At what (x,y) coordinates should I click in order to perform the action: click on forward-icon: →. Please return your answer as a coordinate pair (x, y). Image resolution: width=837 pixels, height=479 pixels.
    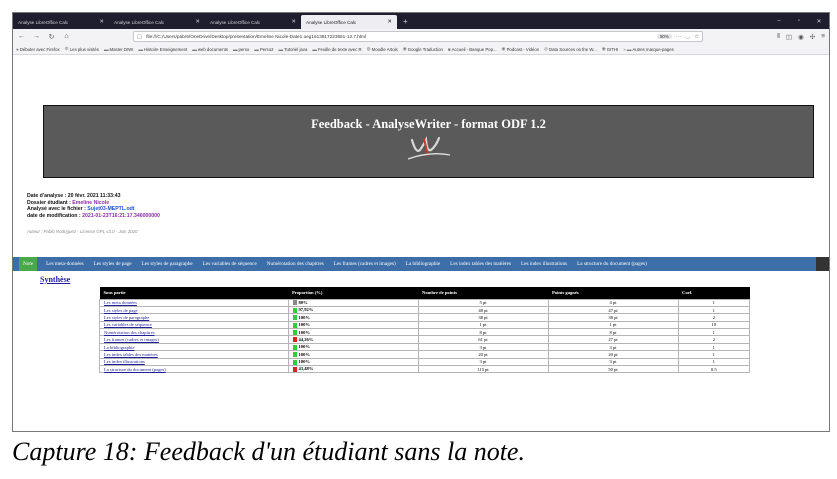
    Looking at the image, I should click on (36, 36).